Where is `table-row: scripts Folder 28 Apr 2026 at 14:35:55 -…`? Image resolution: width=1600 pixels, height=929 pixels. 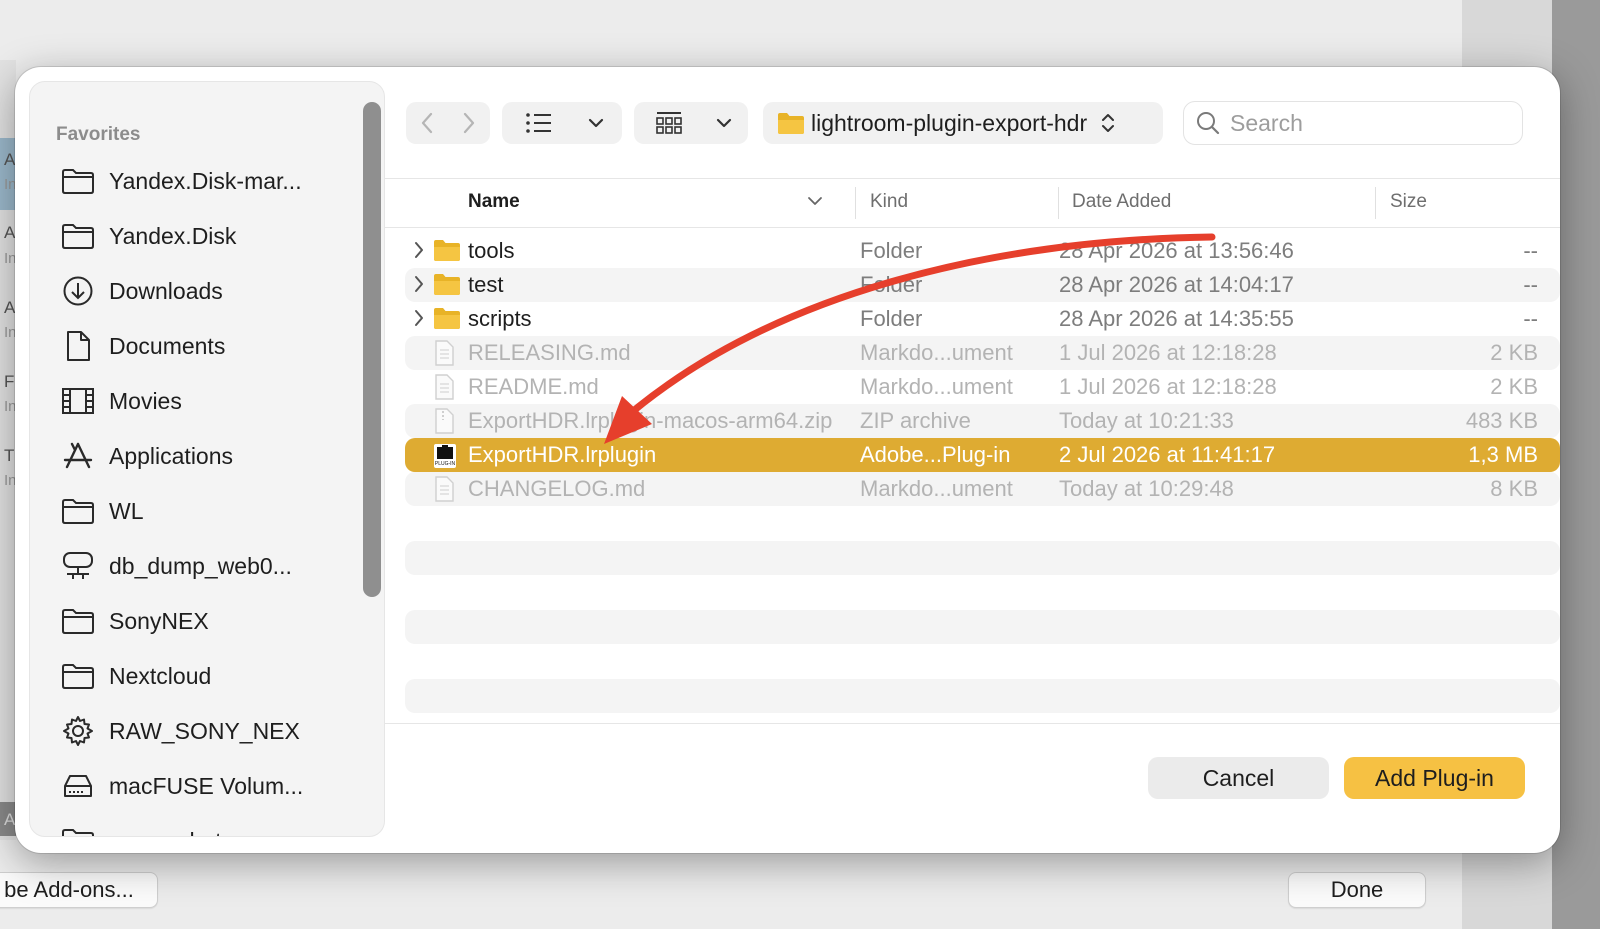 table-row: scripts Folder 28 Apr 2026 at 14:35:55 -… is located at coordinates (982, 319).